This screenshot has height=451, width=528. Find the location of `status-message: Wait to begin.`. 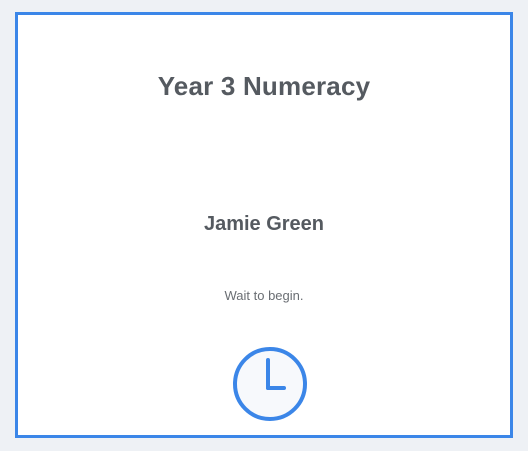

status-message: Wait to begin. is located at coordinates (264, 295).